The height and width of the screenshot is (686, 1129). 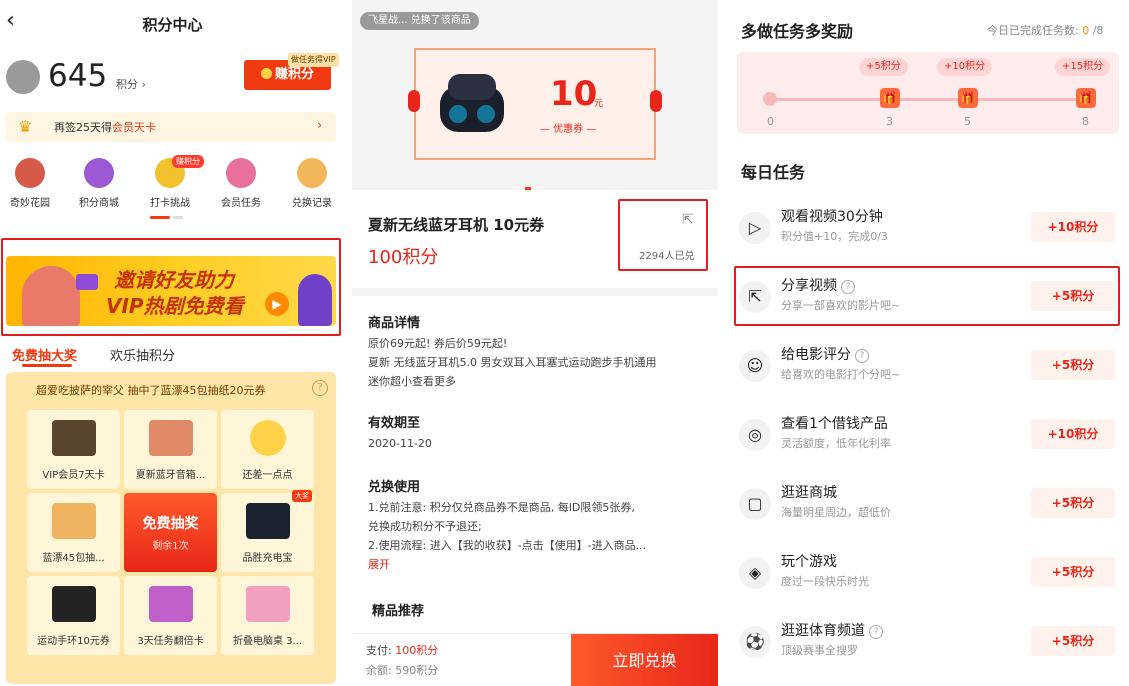 I want to click on crown-icon: ♛, so click(x=25, y=126).